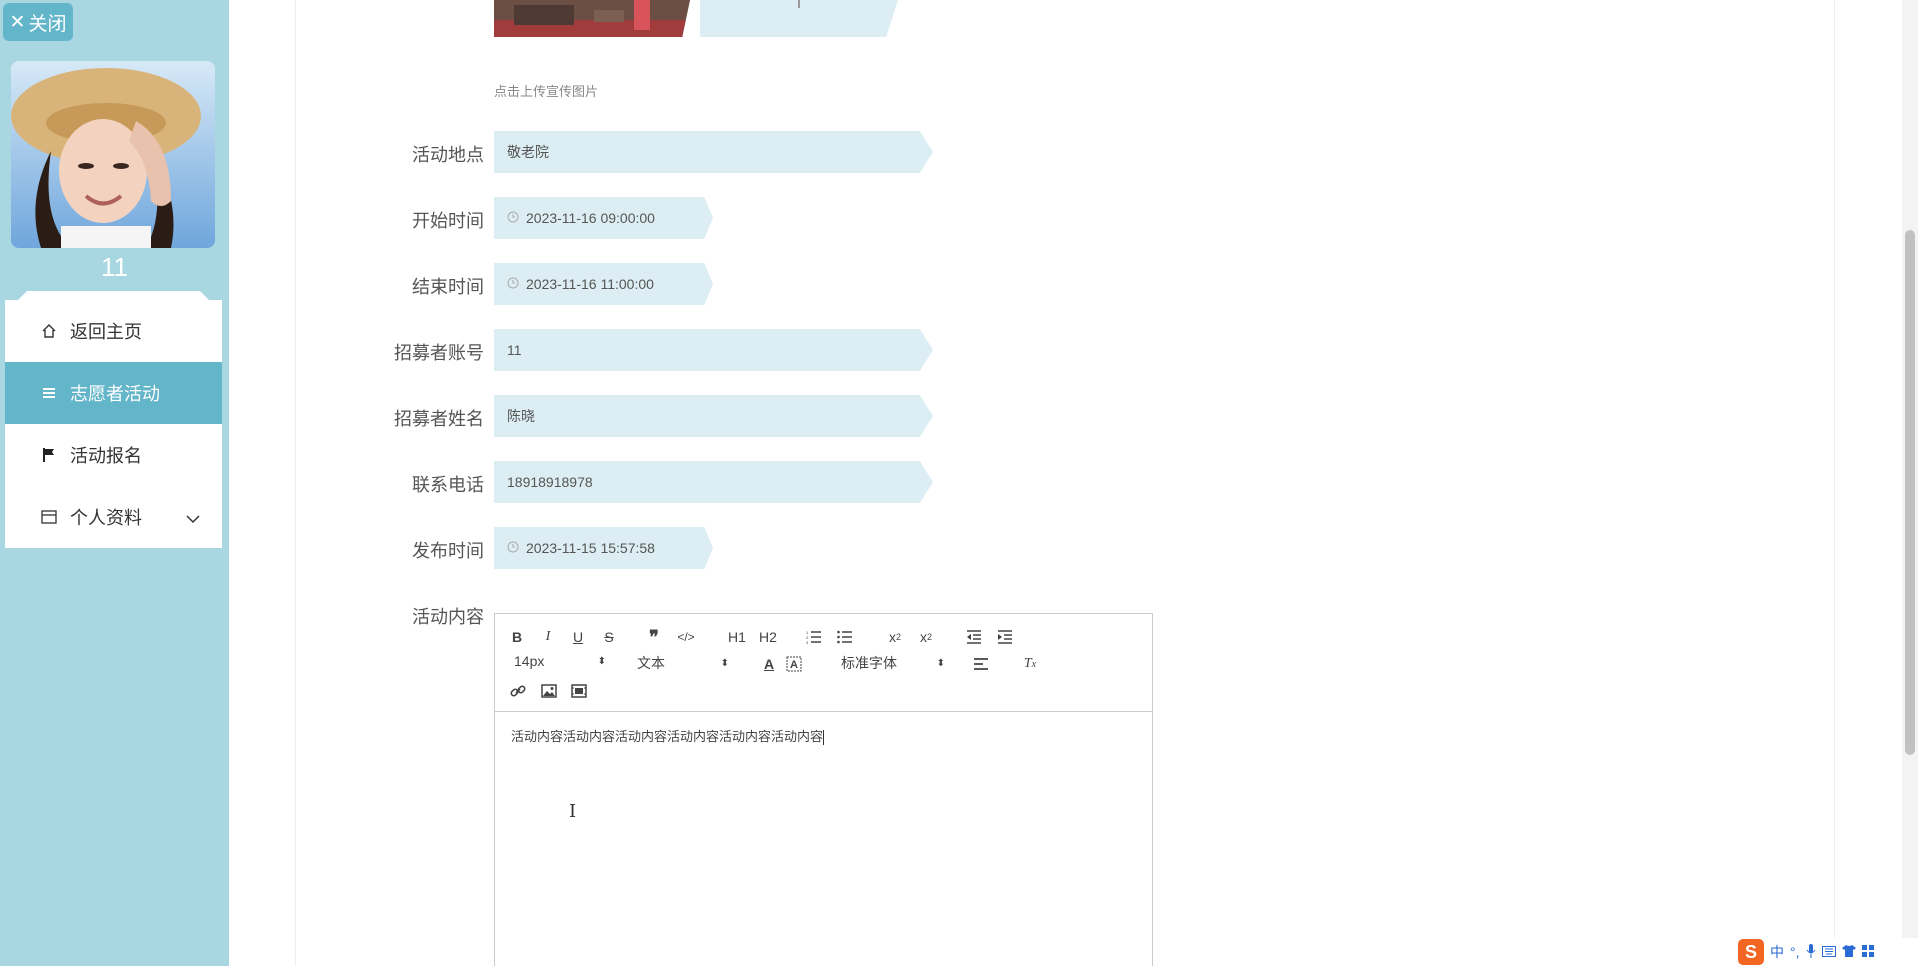 Image resolution: width=1918 pixels, height=966 pixels. What do you see at coordinates (686, 637) in the screenshot?
I see `code-block-button: </>` at bounding box center [686, 637].